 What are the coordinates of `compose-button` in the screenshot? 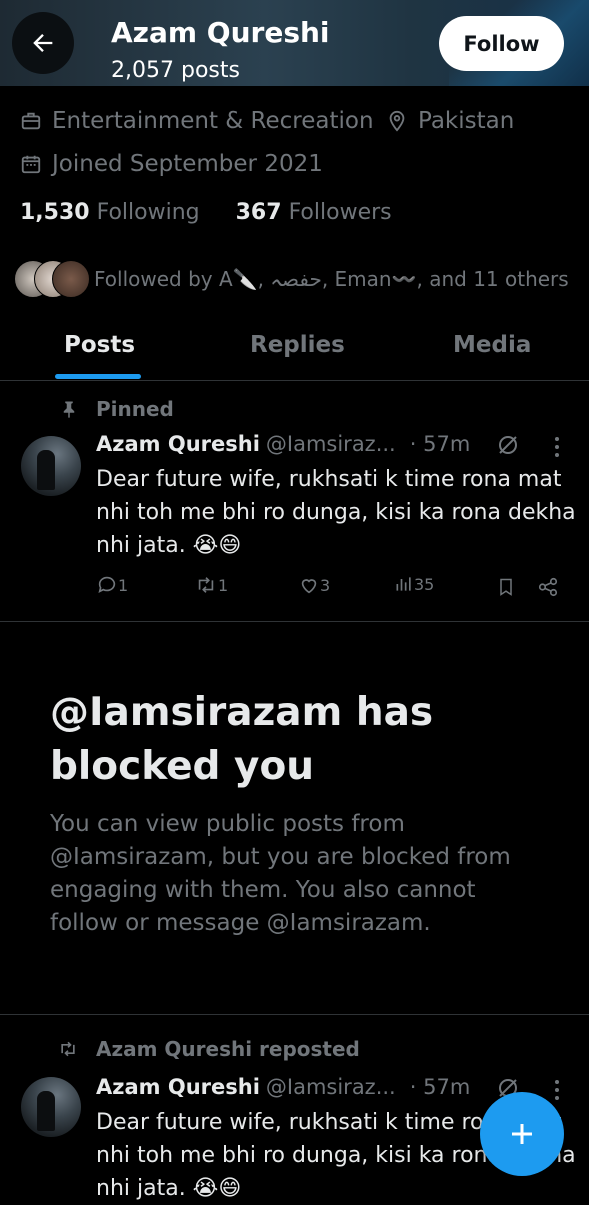 It's located at (522, 1134).